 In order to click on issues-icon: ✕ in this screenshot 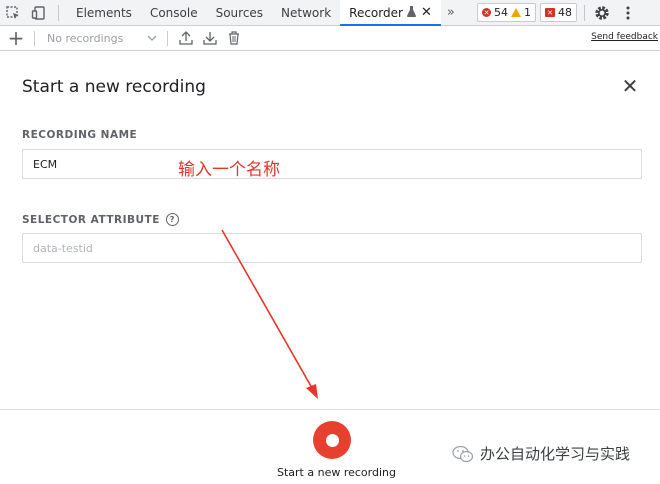, I will do `click(550, 12)`.